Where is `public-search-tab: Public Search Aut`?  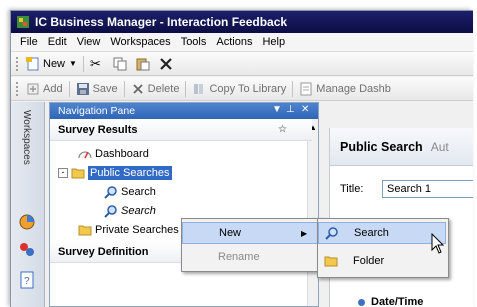
public-search-tab: Public Search Aut is located at coordinates (401, 147).